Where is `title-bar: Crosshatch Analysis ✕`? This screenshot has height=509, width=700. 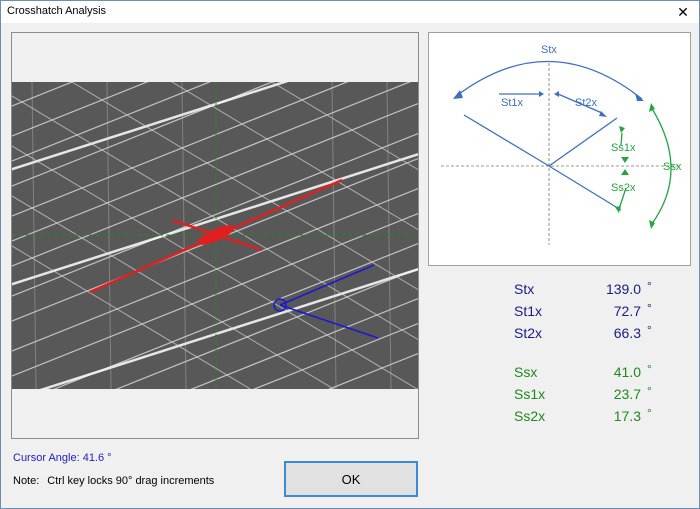
title-bar: Crosshatch Analysis ✕ is located at coordinates (350, 12).